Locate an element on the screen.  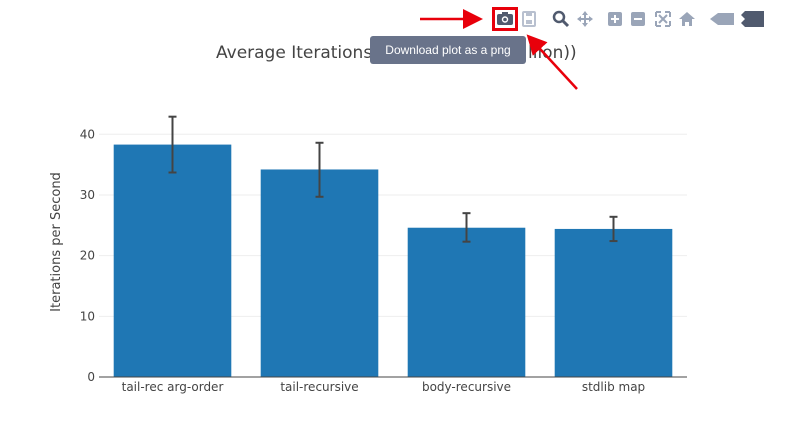
zoom-in-icon is located at coordinates (615, 19).